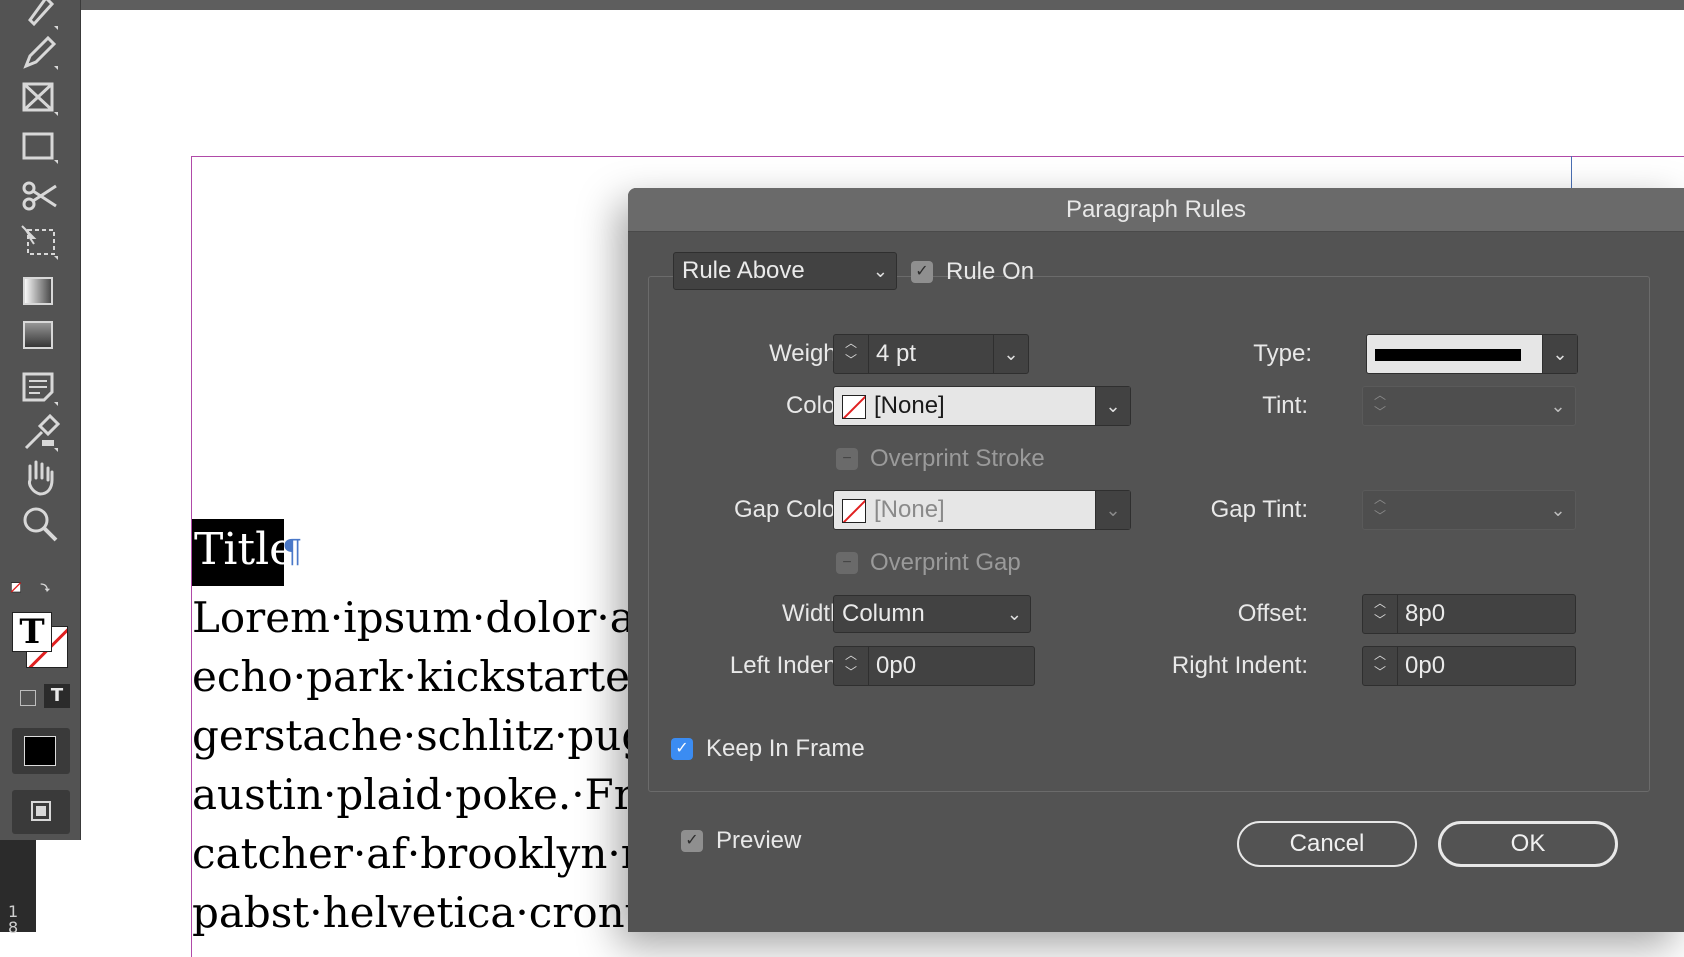 This screenshot has height=957, width=1684. What do you see at coordinates (1380, 666) in the screenshot?
I see `right-indent-stepper: ︿ ﹀` at bounding box center [1380, 666].